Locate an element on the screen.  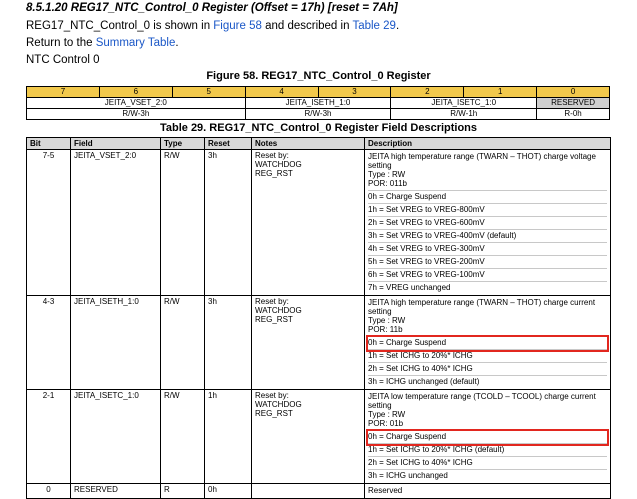
intro-text-mid: and described in is located at coordinates (307, 26).